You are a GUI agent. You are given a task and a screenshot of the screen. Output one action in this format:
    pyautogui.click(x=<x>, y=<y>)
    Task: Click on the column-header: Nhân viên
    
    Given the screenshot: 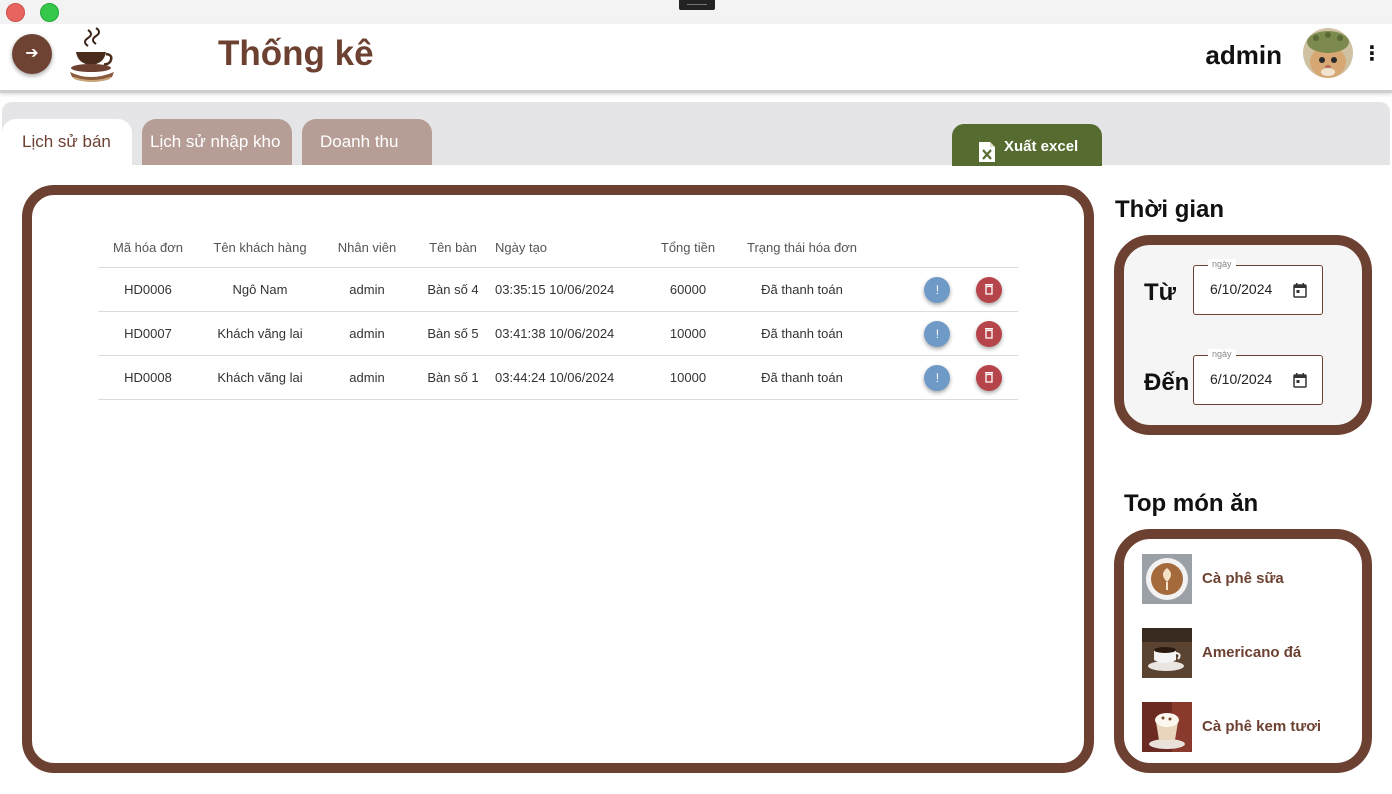 What is the action you would take?
    pyautogui.click(x=367, y=247)
    